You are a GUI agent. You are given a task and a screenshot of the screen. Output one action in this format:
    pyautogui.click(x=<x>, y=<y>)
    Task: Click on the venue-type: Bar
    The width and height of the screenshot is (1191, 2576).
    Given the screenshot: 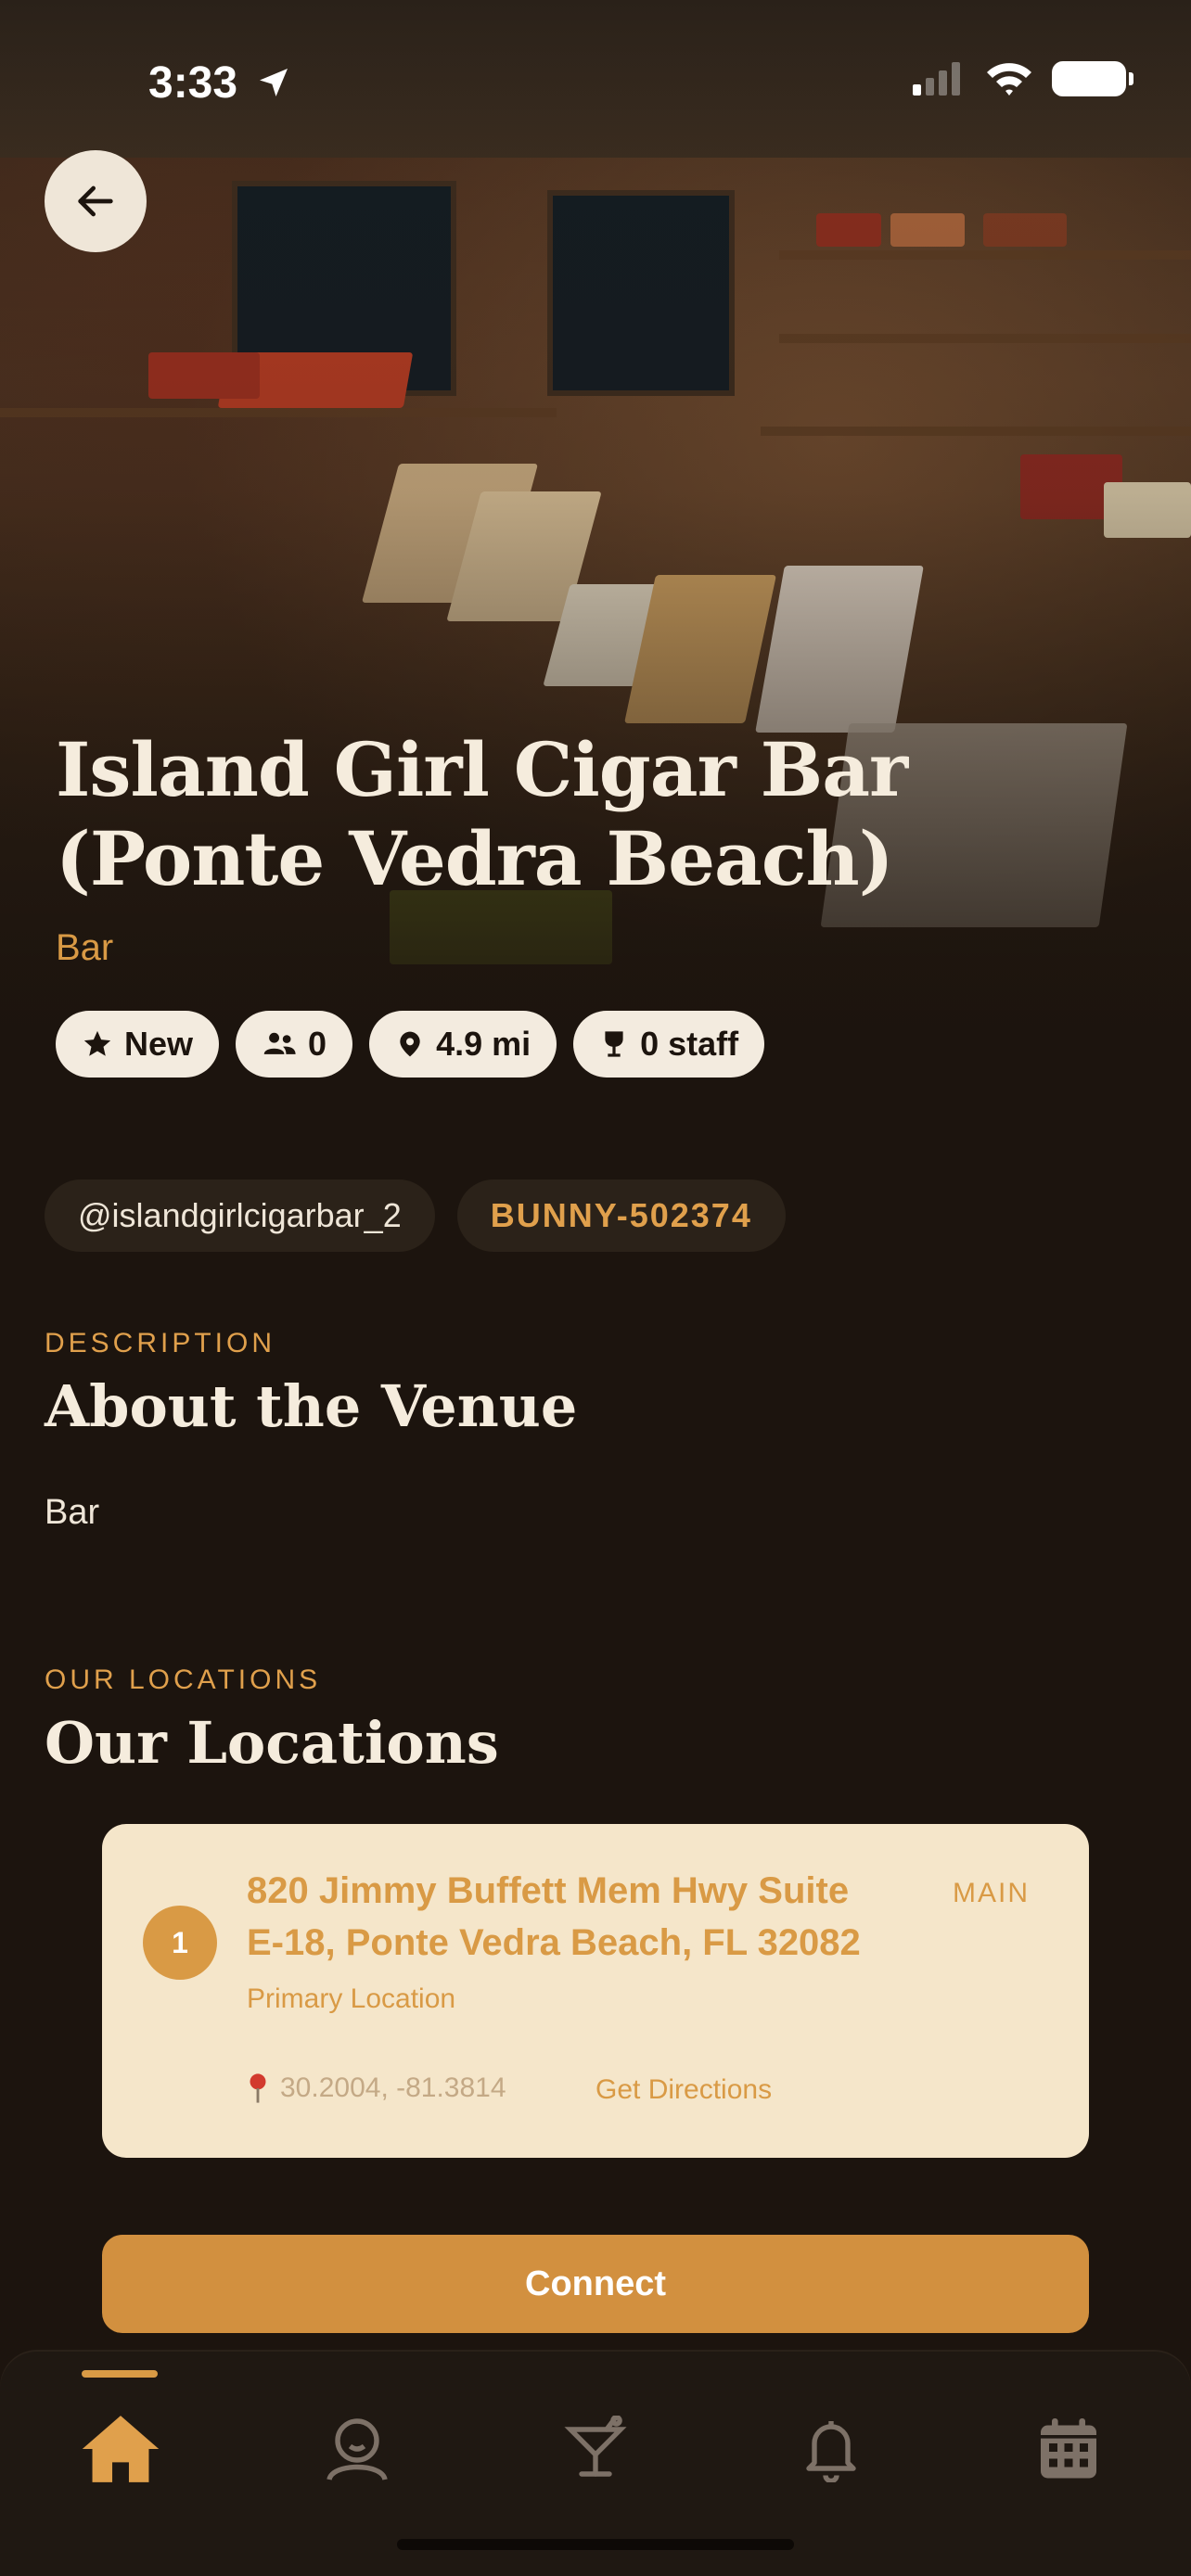 What is the action you would take?
    pyautogui.click(x=85, y=947)
    